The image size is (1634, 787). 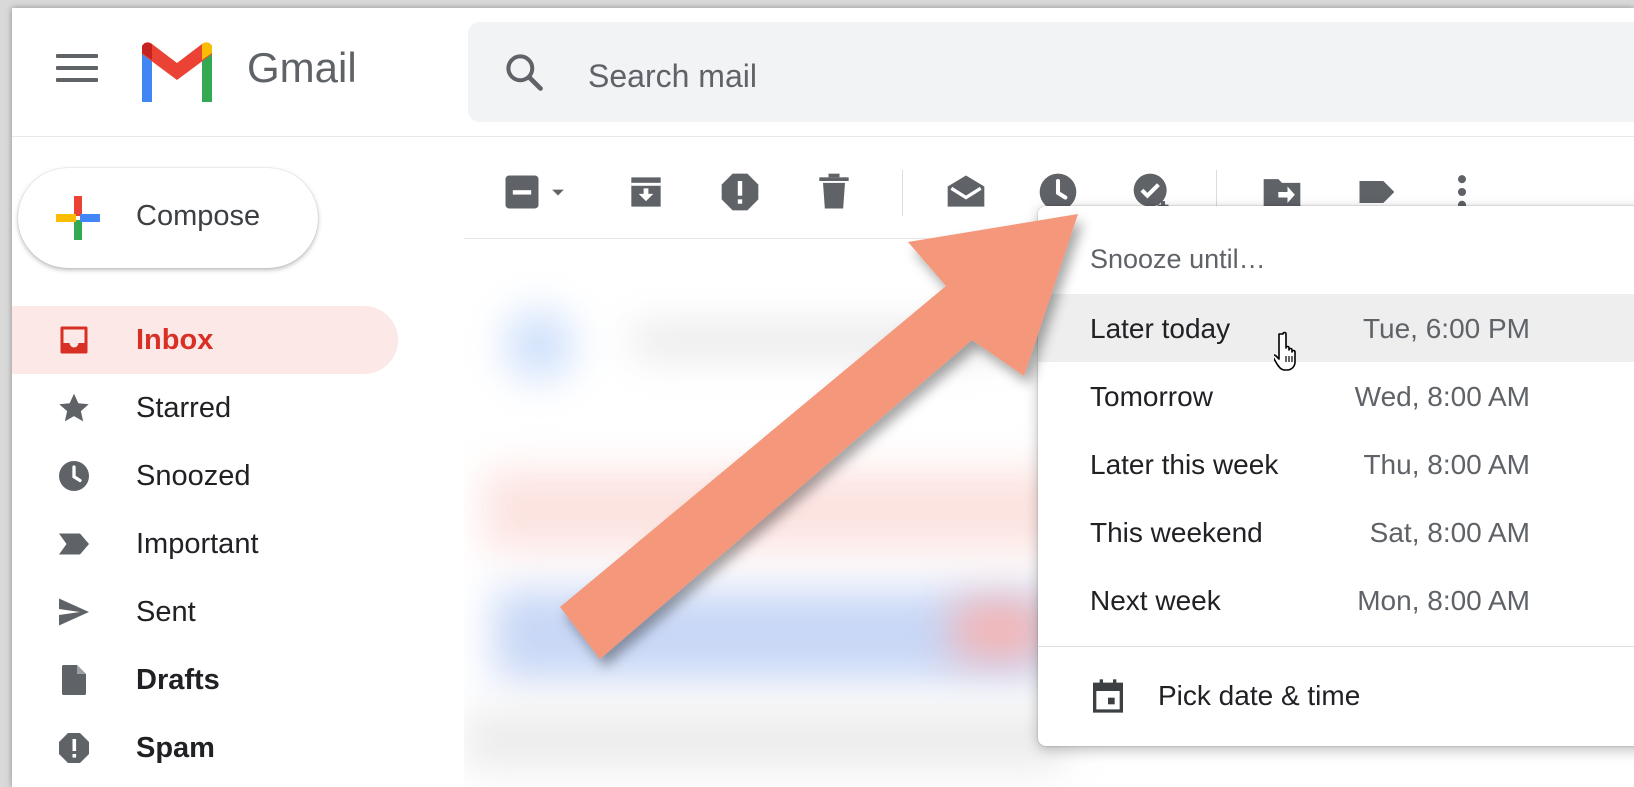 What do you see at coordinates (175, 748) in the screenshot?
I see `sidebar-item-label: Spam` at bounding box center [175, 748].